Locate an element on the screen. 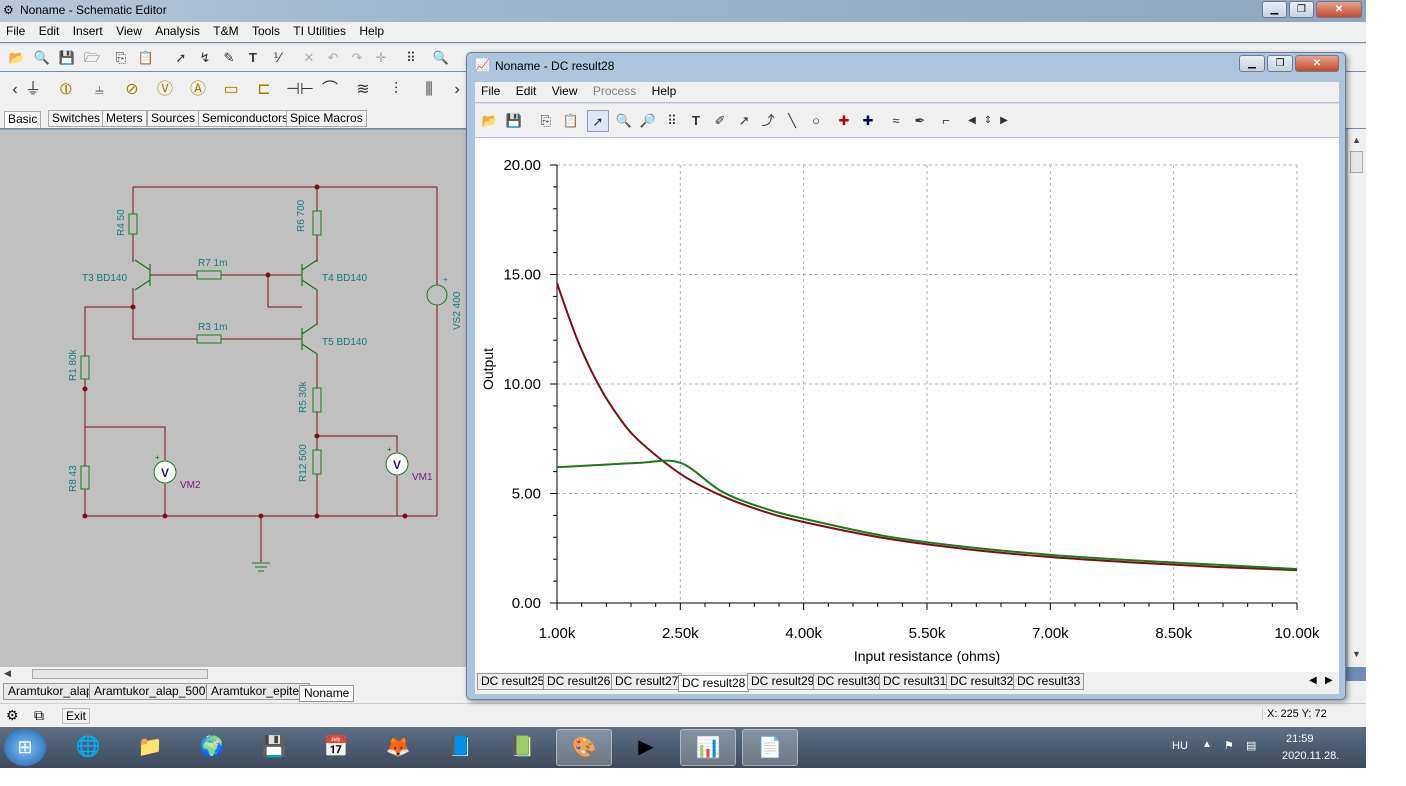 This screenshot has width=1406, height=786. calendar-app-icon: 📅 is located at coordinates (336, 747).